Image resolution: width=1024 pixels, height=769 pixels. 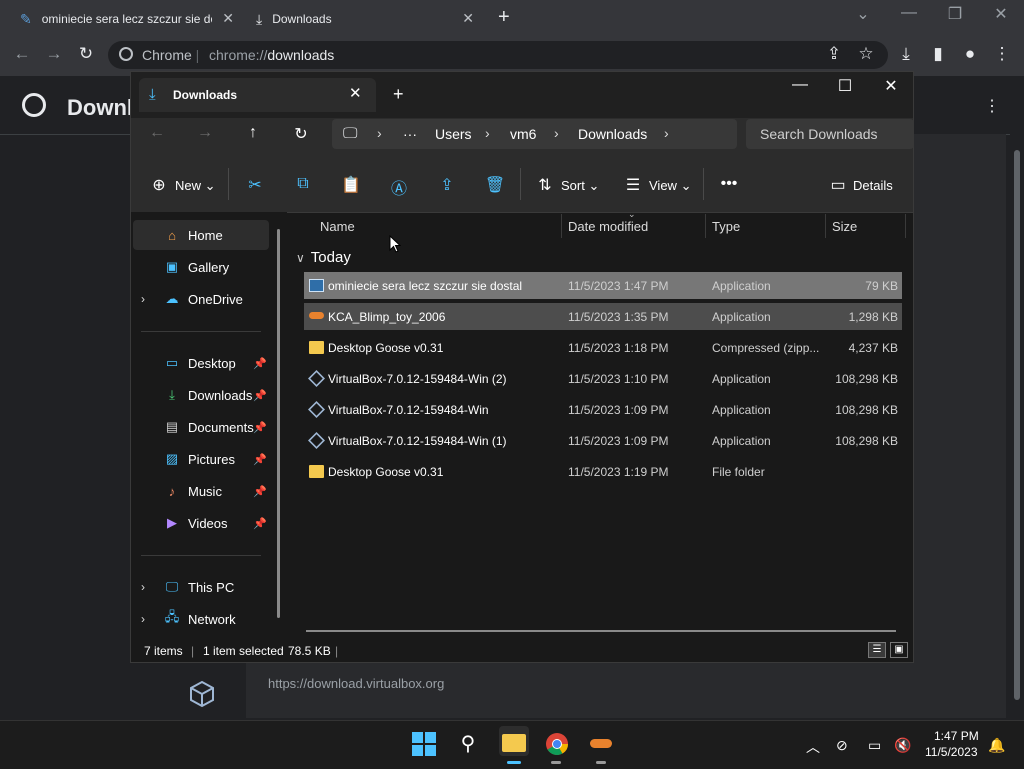 I want to click on copy-icon: ⧉, so click(x=303, y=184).